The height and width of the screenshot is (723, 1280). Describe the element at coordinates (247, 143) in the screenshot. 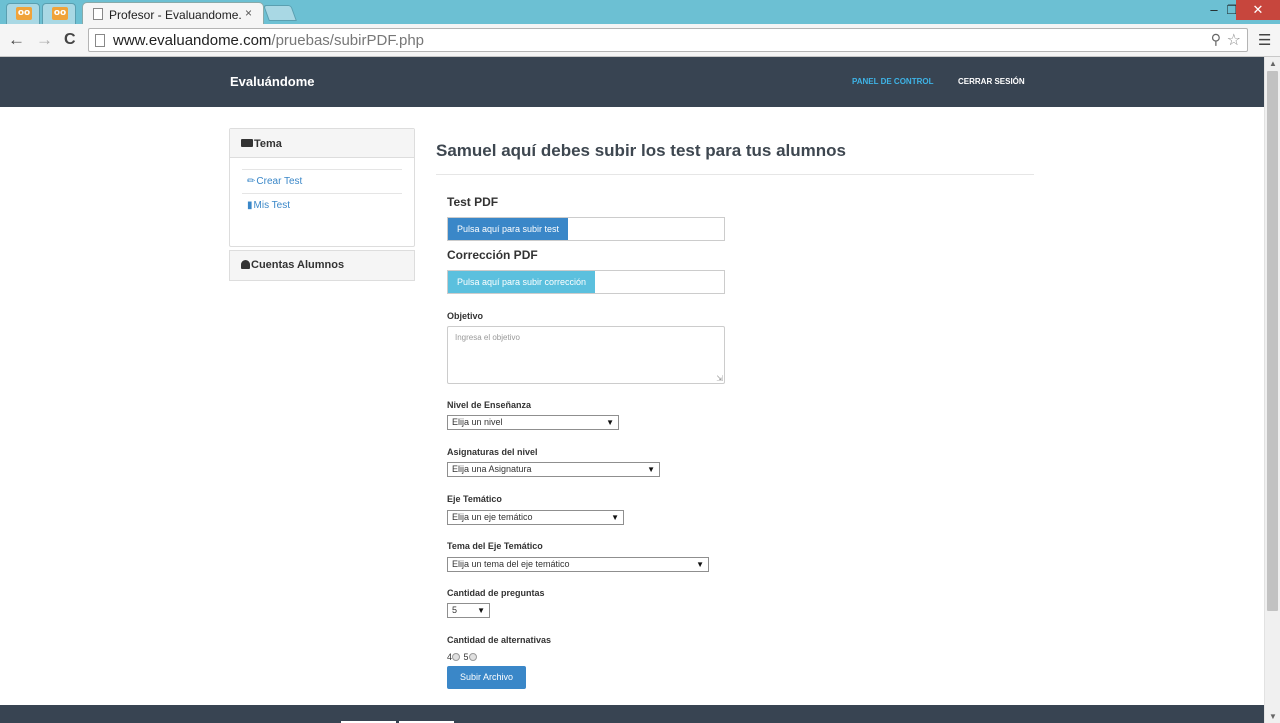

I see `folder-icon` at that location.